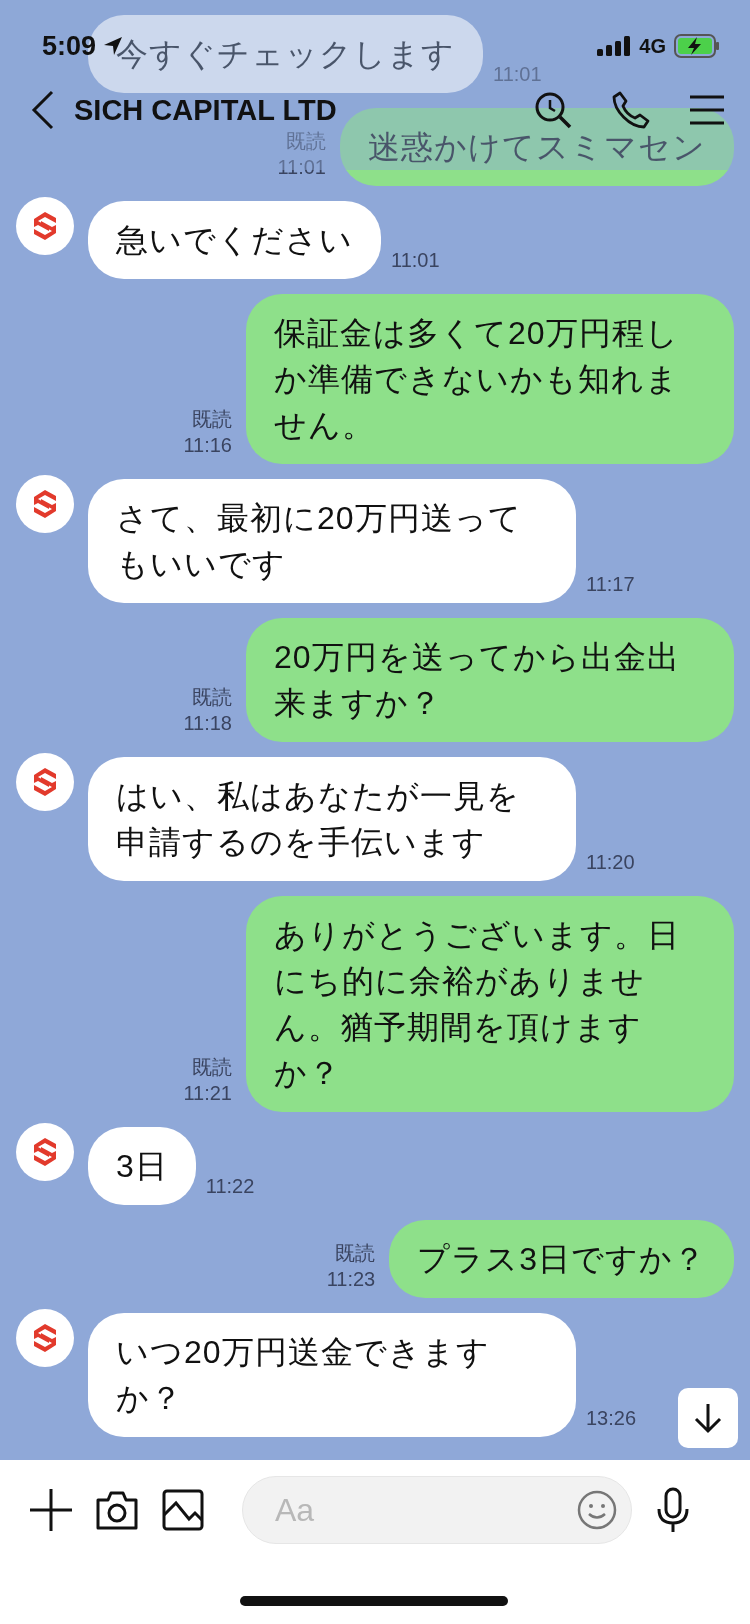  What do you see at coordinates (610, 584) in the screenshot?
I see `message-time: 11:17` at bounding box center [610, 584].